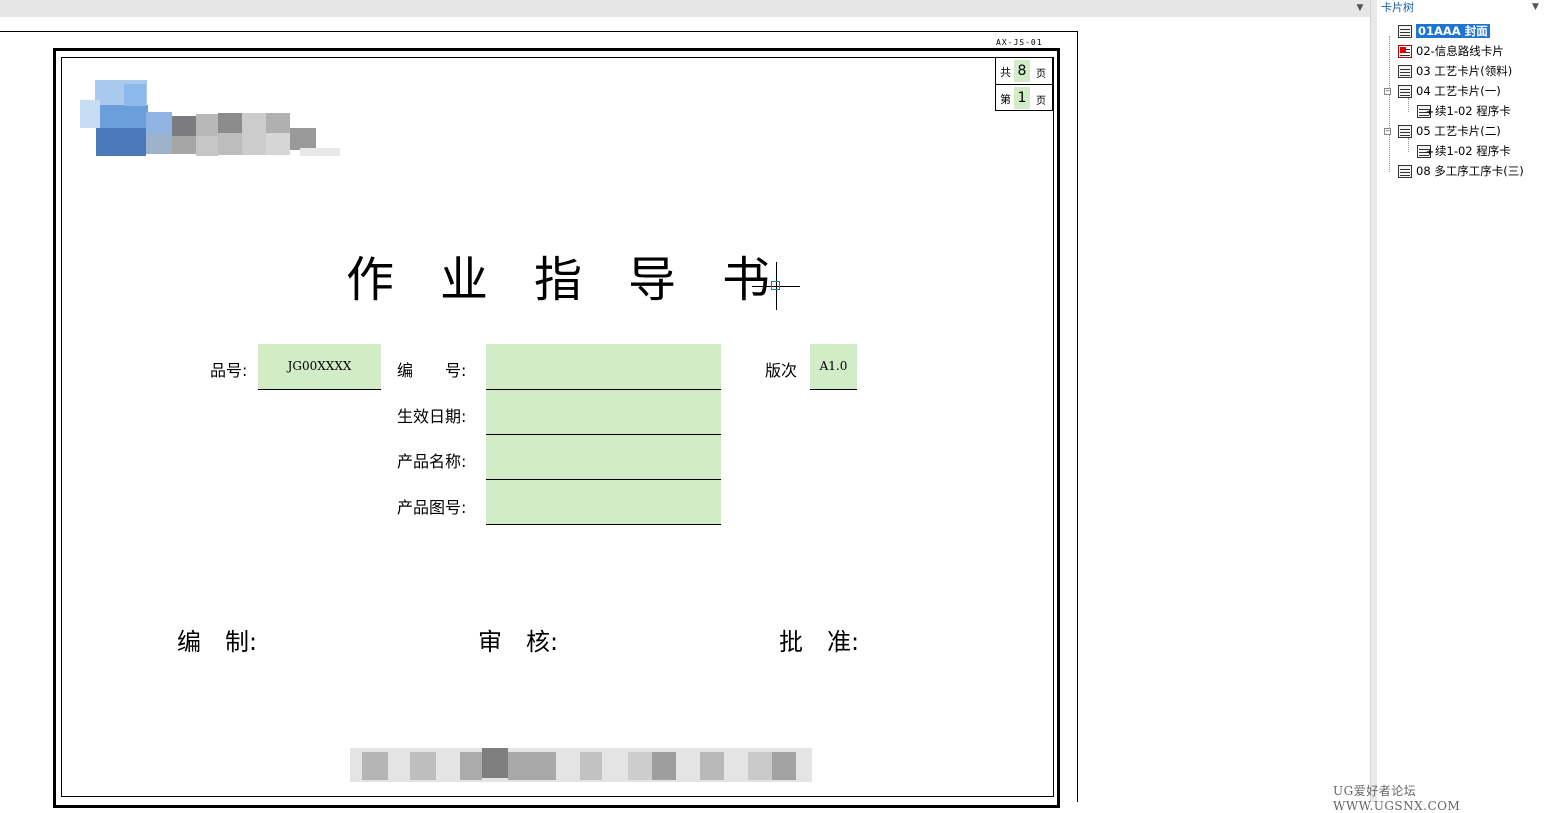  Describe the element at coordinates (1397, 7) in the screenshot. I see `card-tree-title: 卡片树` at that location.